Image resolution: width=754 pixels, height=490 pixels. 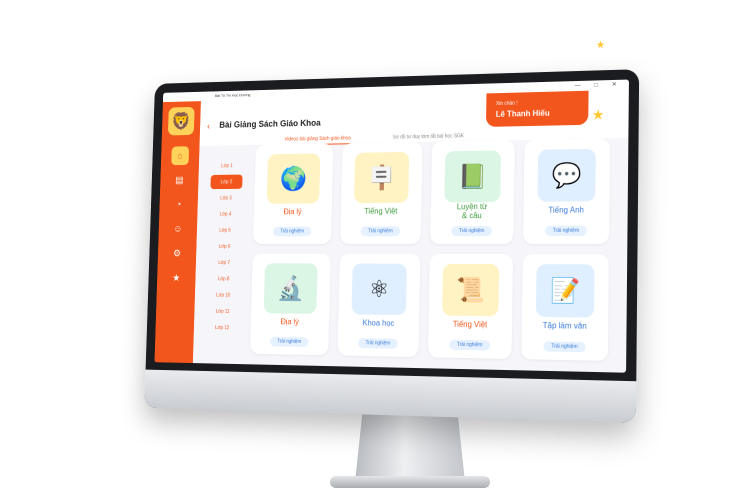 What do you see at coordinates (226, 198) in the screenshot?
I see `grade-item: Lớp 3` at bounding box center [226, 198].